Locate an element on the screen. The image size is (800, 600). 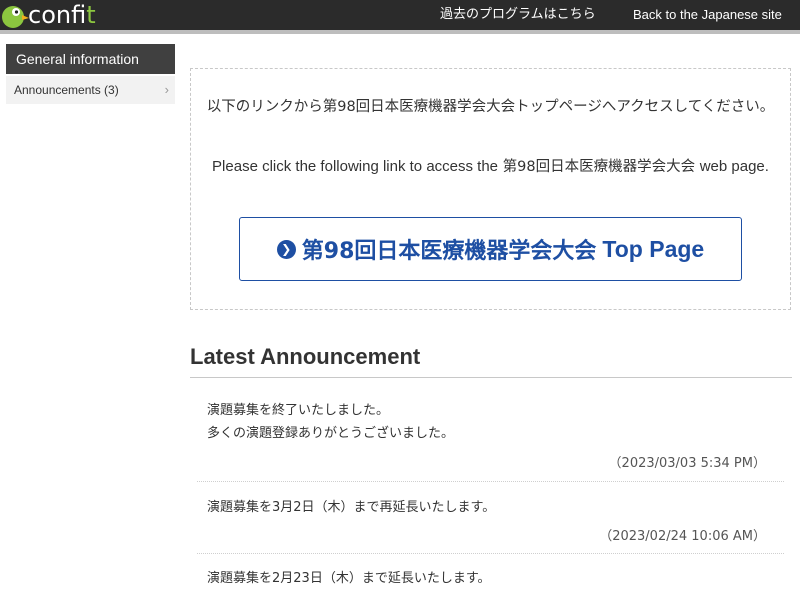
sidebar-item-announcements: Announcements (3) › is located at coordinates (90, 90).